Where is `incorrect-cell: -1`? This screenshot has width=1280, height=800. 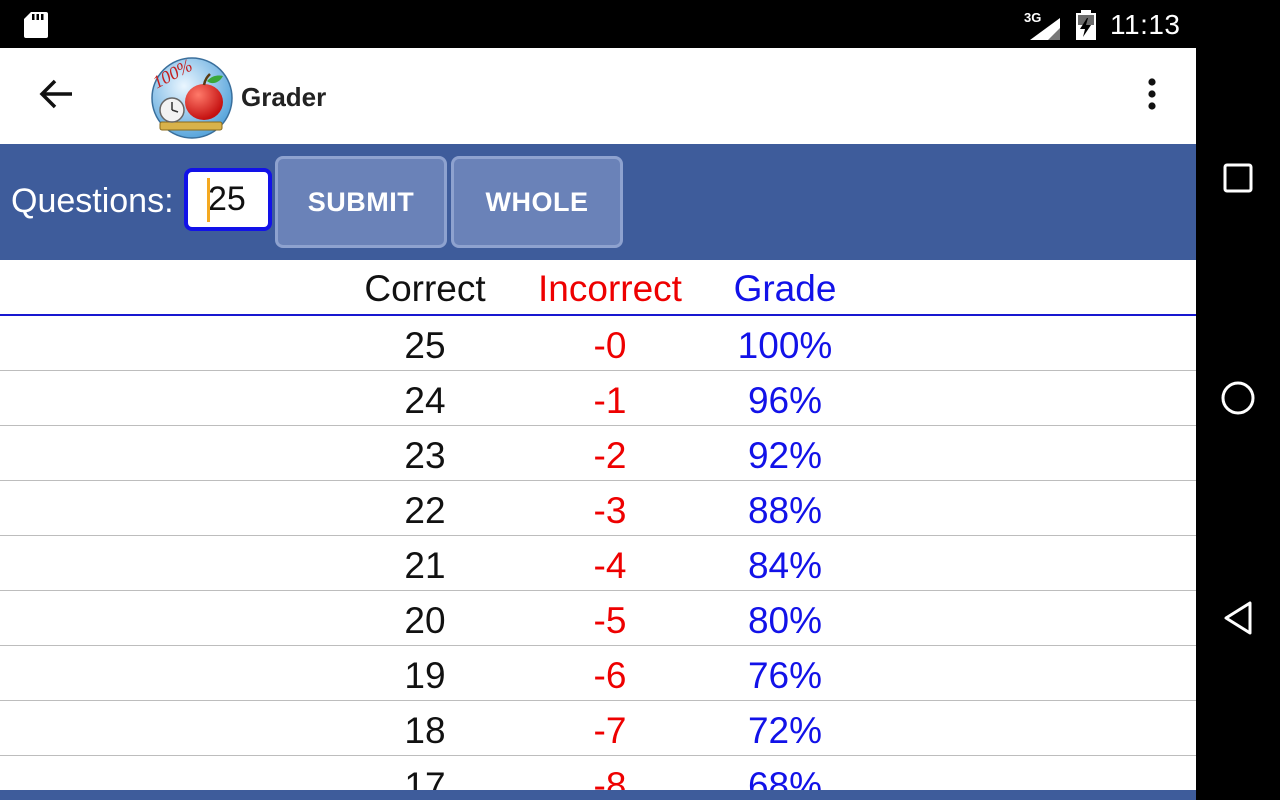
incorrect-cell: -1 is located at coordinates (610, 400).